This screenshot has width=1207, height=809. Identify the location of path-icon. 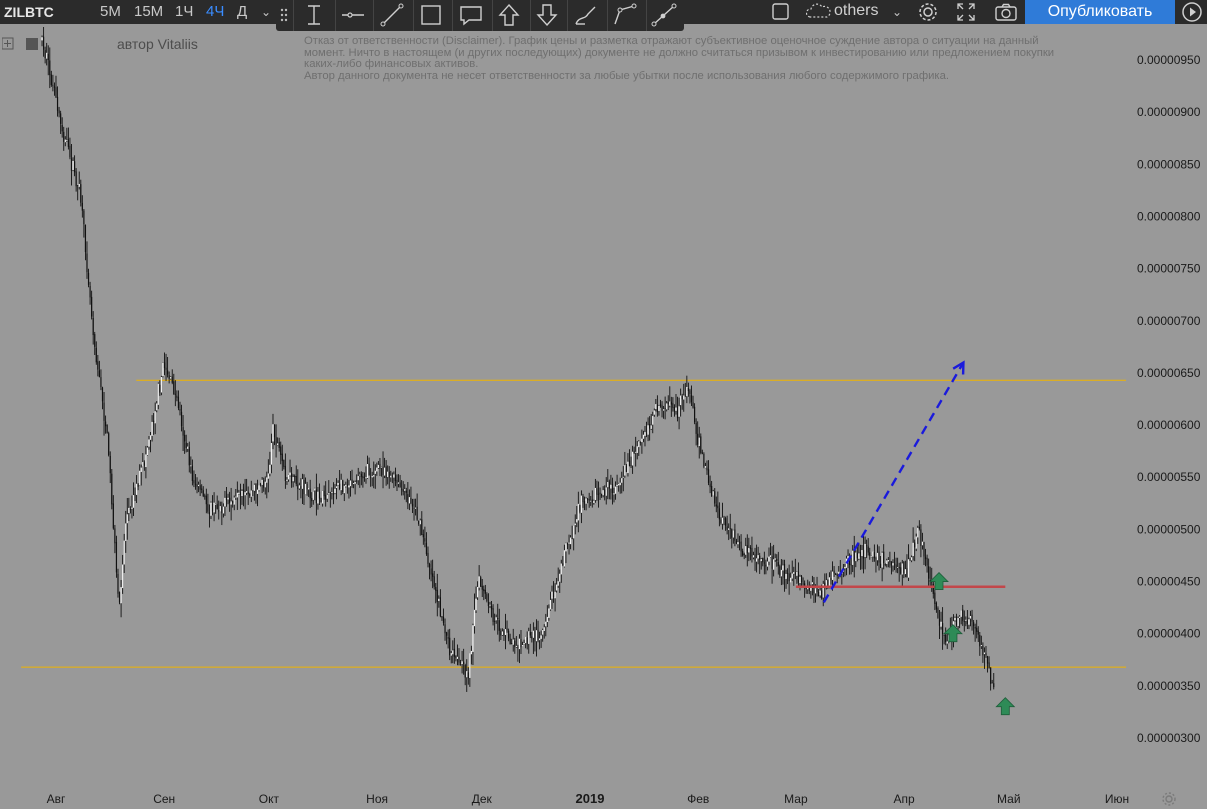
(625, 15).